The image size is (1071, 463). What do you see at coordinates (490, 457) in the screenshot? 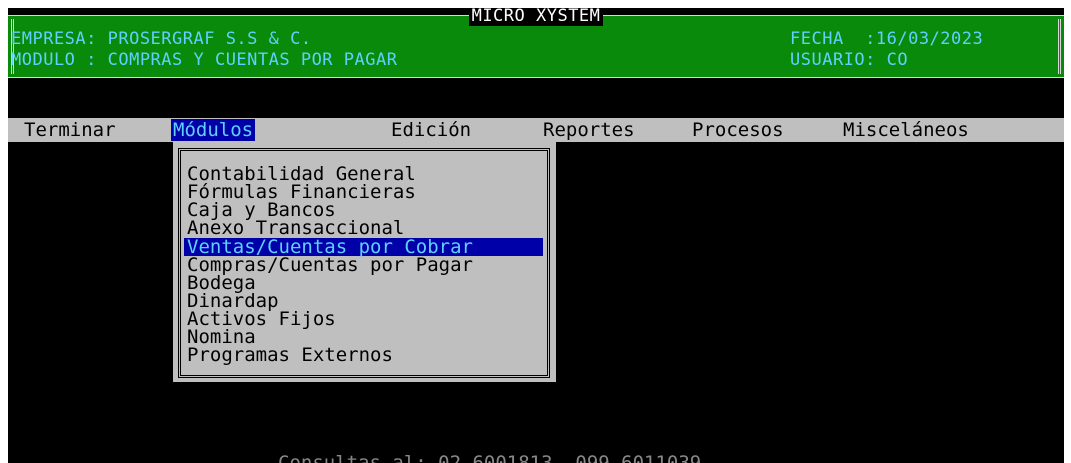
I see `contact-footer: Consultas al: 02 6001813 099 6011039` at bounding box center [490, 457].